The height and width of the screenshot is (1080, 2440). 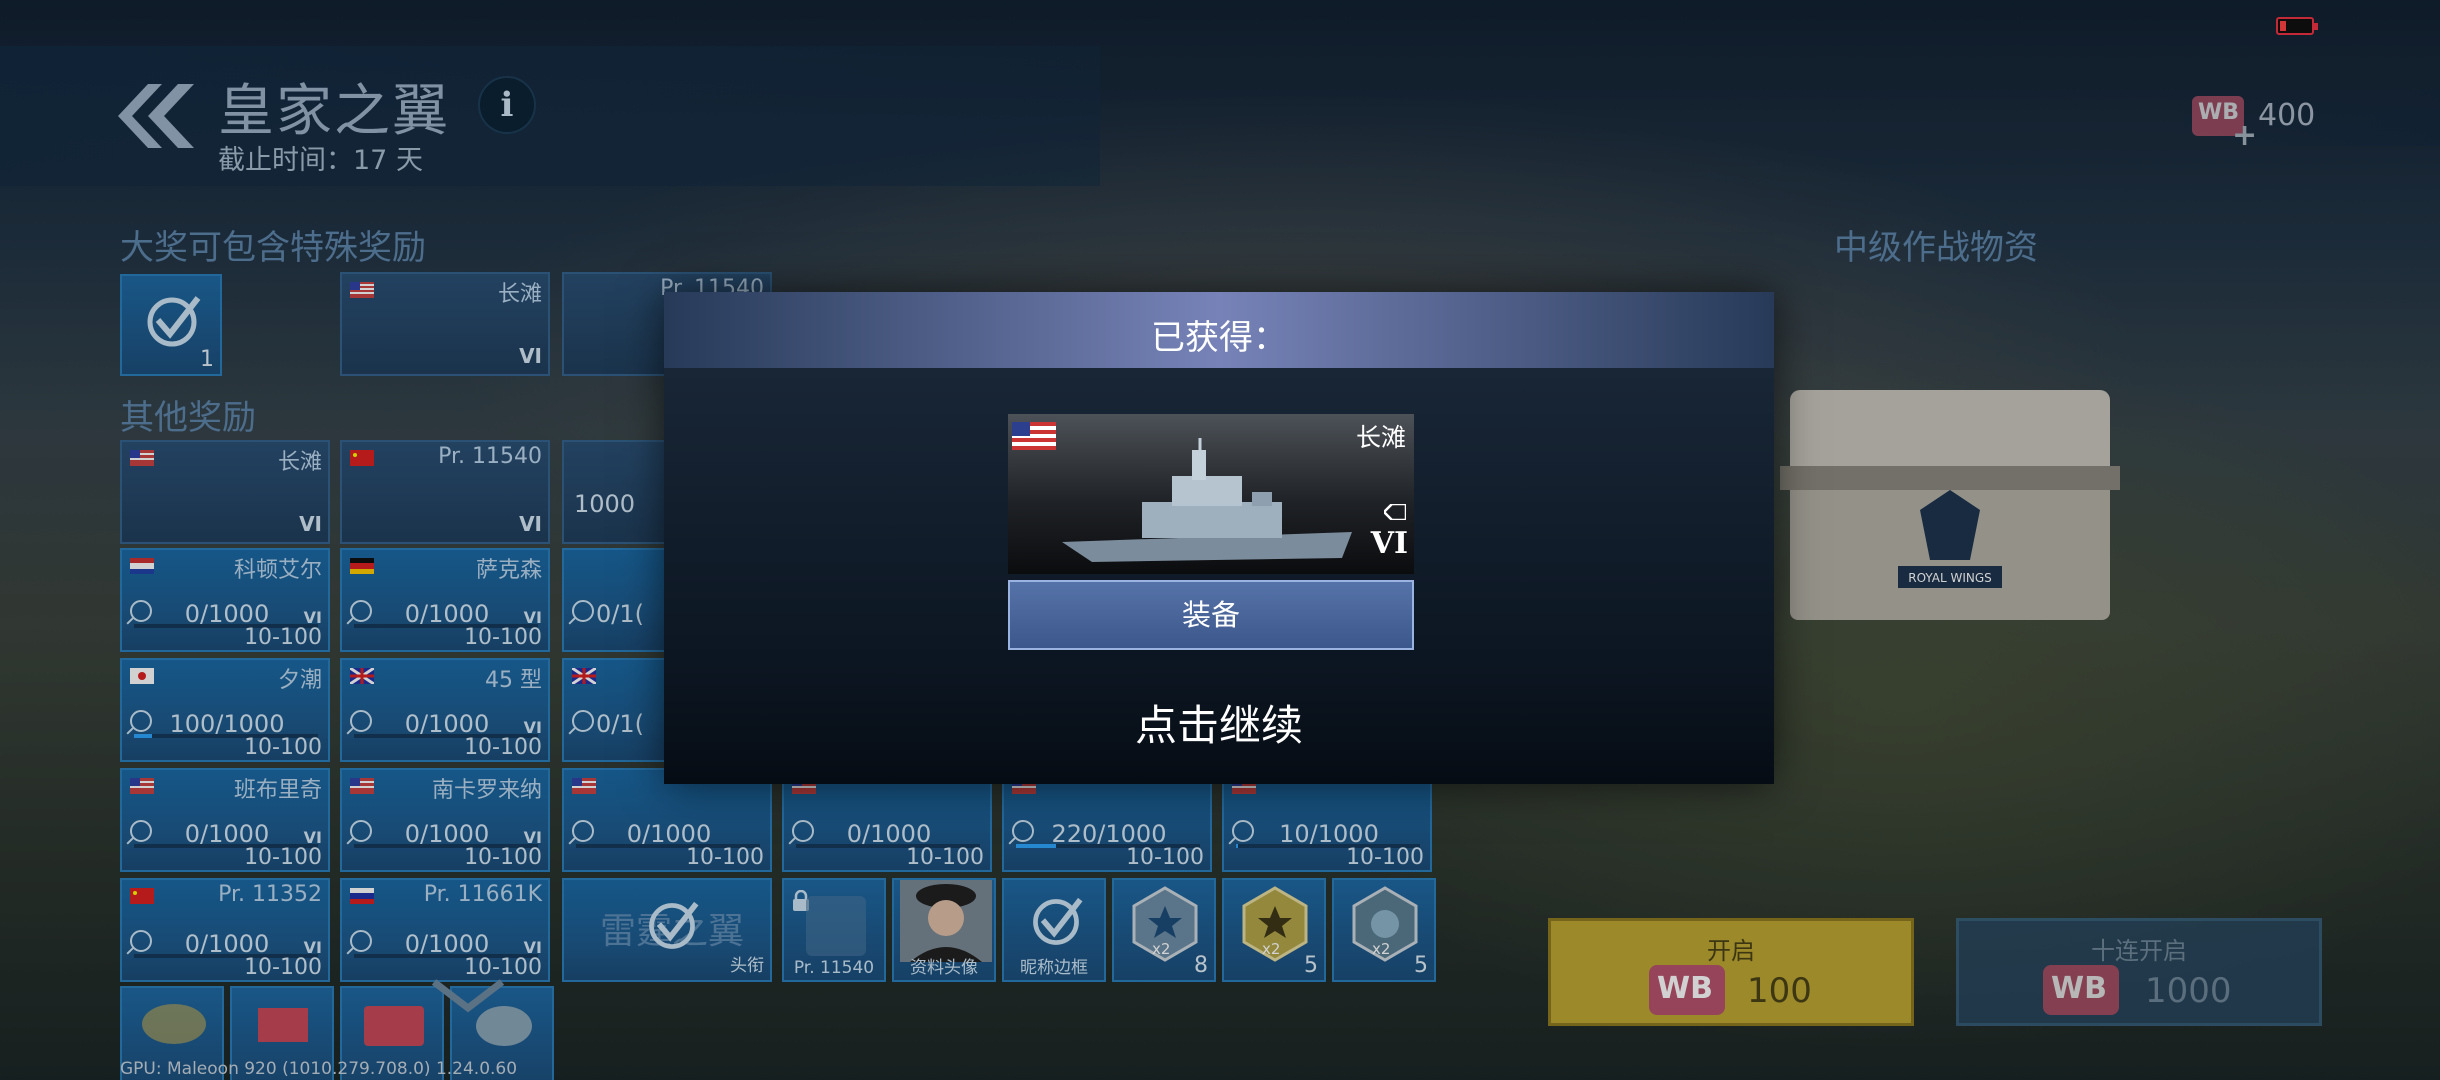 I want to click on ship-image, so click(x=1207, y=500).